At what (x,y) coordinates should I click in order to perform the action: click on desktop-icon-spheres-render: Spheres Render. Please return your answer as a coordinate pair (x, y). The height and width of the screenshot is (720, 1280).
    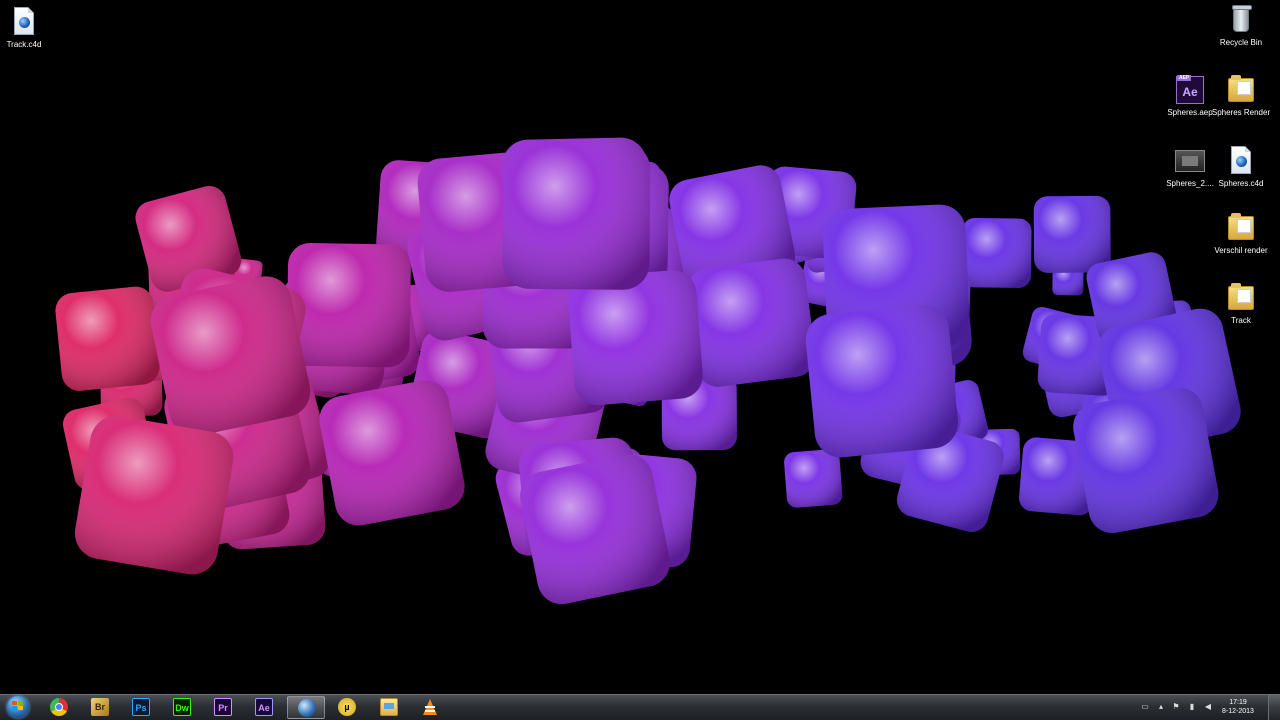
    Looking at the image, I should click on (1241, 96).